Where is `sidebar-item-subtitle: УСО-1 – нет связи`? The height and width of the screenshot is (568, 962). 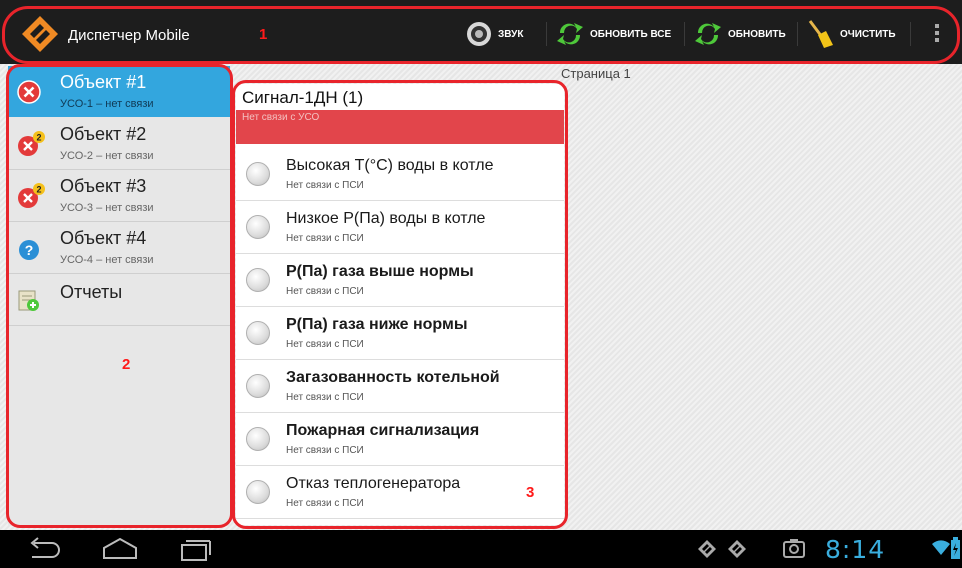
sidebar-item-subtitle: УСО-1 – нет связи is located at coordinates (107, 104).